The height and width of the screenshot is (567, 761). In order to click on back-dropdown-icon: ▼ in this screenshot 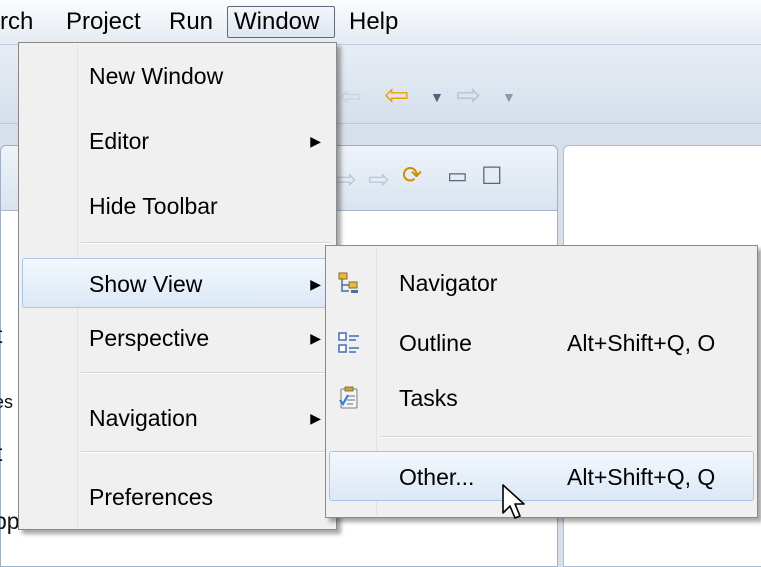, I will do `click(437, 97)`.